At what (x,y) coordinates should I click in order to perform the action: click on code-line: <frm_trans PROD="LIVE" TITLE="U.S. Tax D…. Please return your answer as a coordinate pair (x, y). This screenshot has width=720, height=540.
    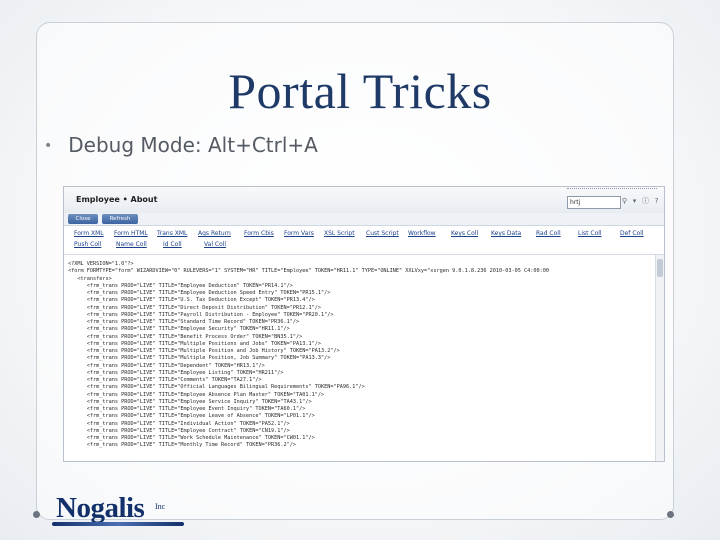
    Looking at the image, I should click on (191, 300).